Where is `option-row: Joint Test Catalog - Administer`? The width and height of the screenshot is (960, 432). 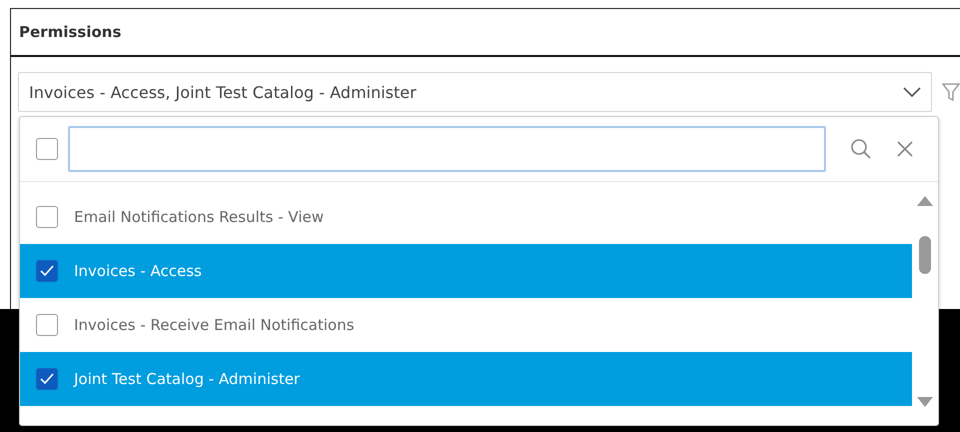 option-row: Joint Test Catalog - Administer is located at coordinates (466, 379).